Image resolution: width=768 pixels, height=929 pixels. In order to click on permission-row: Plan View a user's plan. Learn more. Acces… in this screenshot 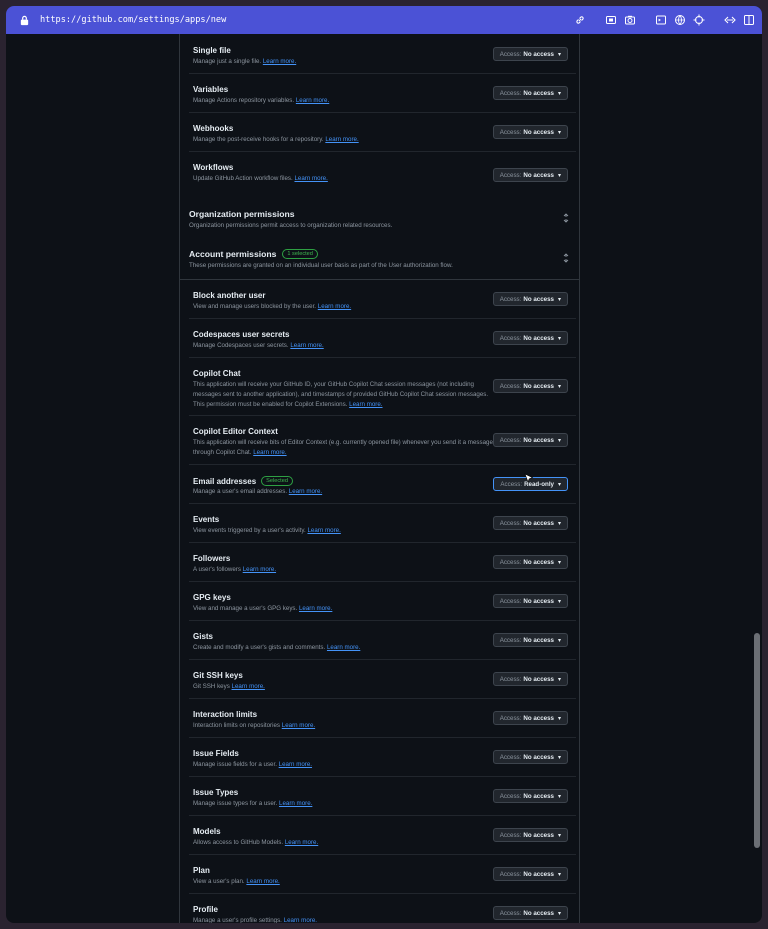, I will do `click(382, 874)`.